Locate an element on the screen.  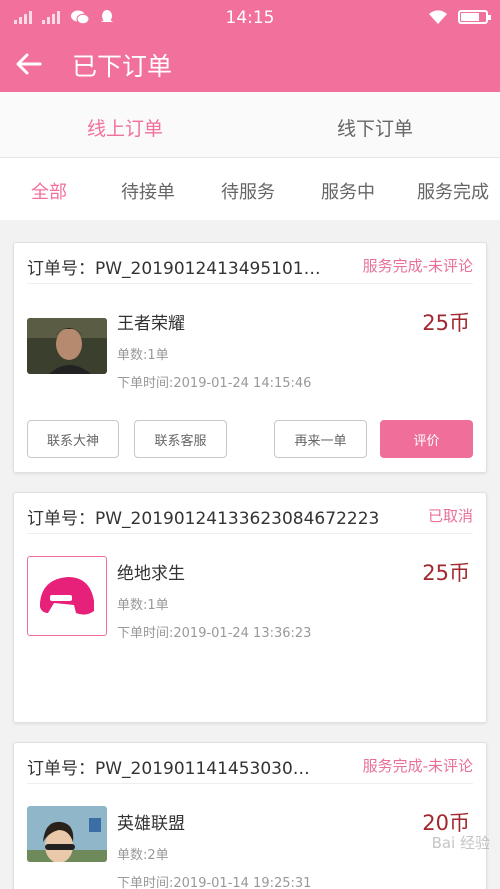
order-type-tabs: 线上订单 线下订单 is located at coordinates (250, 125).